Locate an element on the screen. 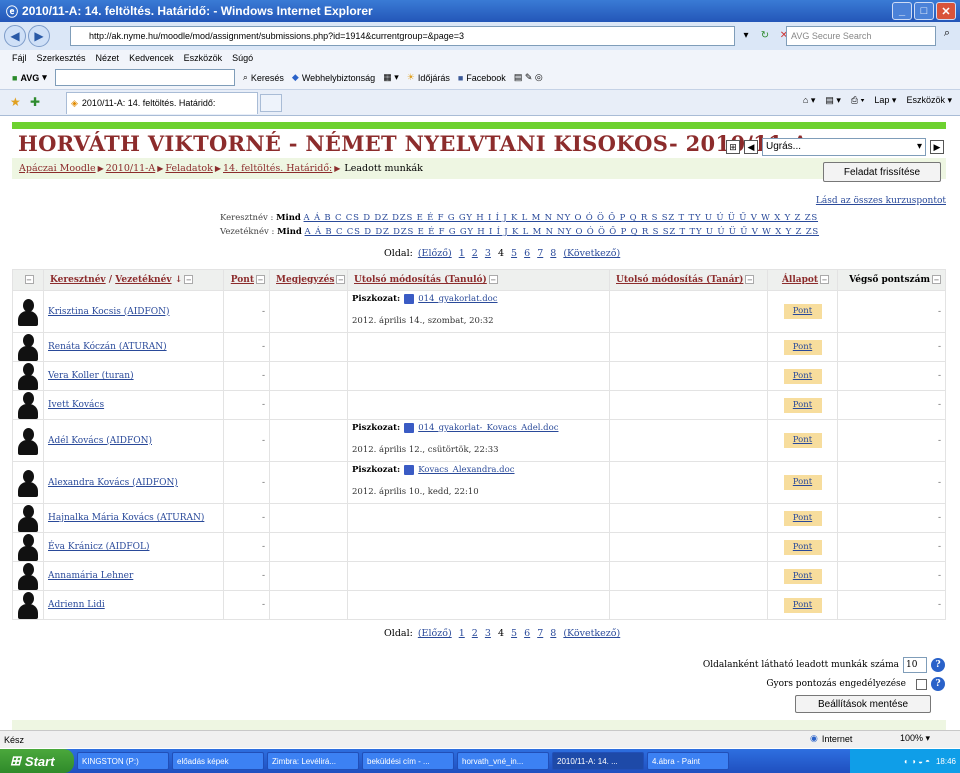 This screenshot has height=773, width=960. save-settings-button: Beállítások mentése is located at coordinates (863, 704).